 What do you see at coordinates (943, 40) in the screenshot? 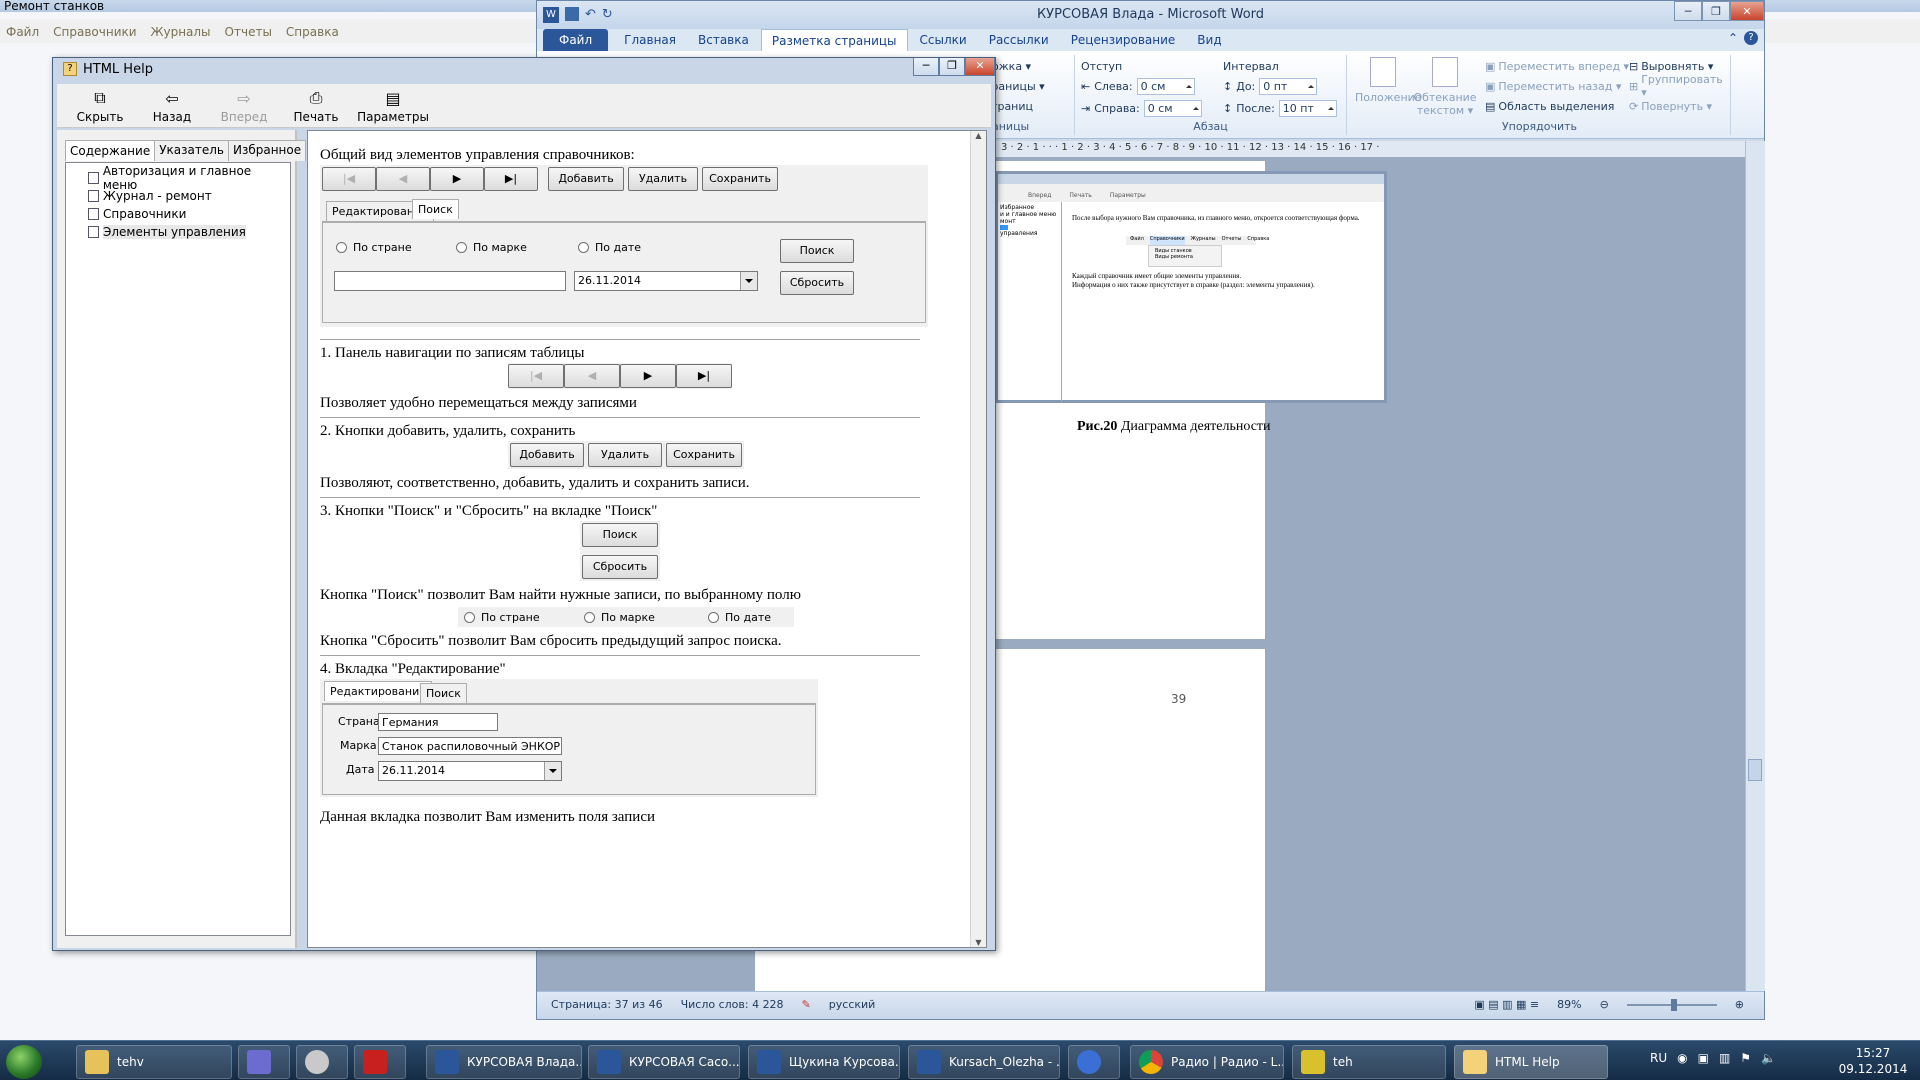
I see `tab-references: Ссылки` at bounding box center [943, 40].